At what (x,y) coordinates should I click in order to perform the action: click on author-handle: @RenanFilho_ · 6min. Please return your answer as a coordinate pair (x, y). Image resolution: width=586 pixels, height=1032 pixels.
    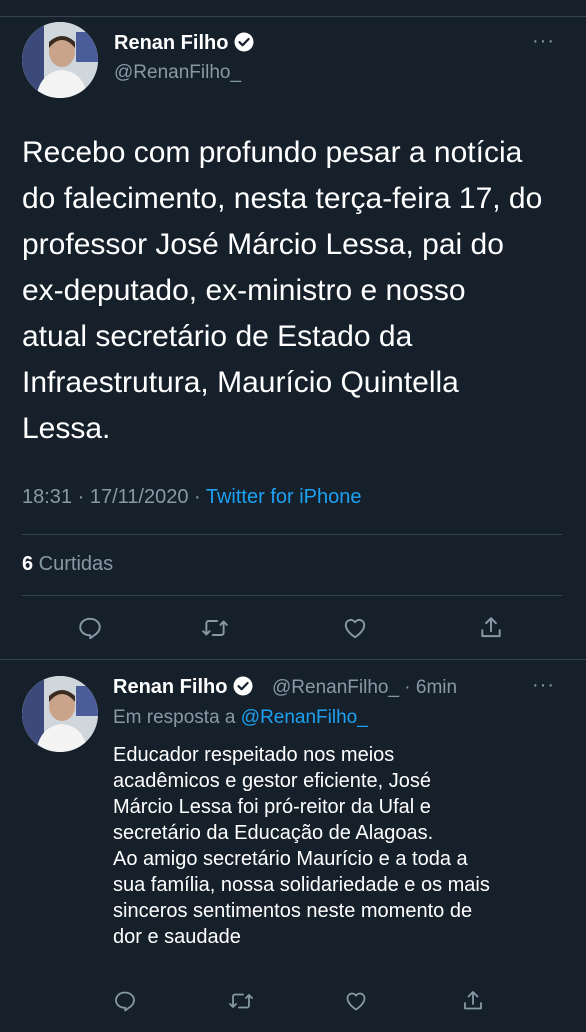
    Looking at the image, I should click on (364, 688).